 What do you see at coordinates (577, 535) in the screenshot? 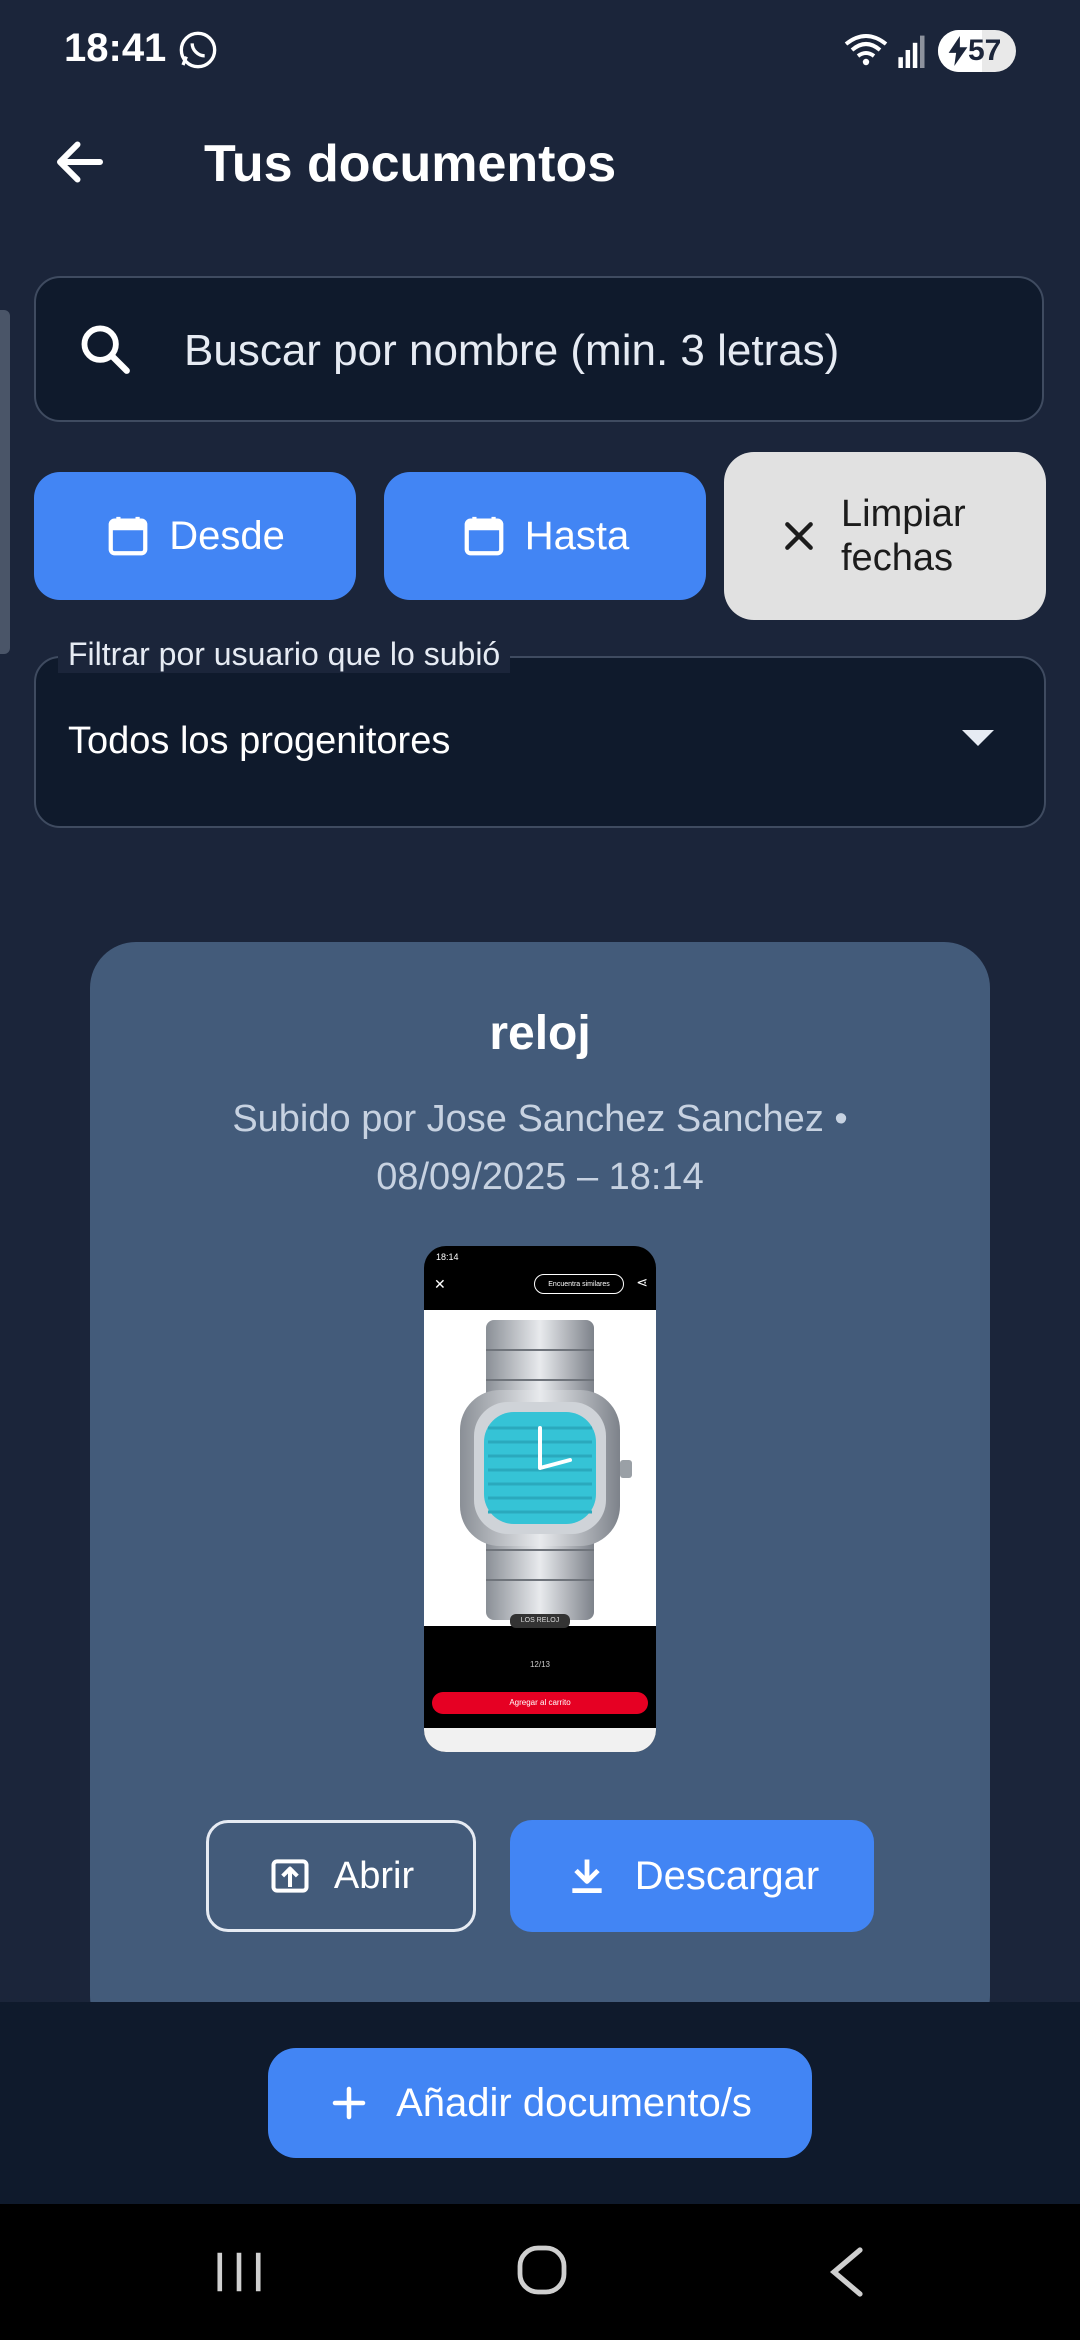
I see `to-date-label: Hasta` at bounding box center [577, 535].